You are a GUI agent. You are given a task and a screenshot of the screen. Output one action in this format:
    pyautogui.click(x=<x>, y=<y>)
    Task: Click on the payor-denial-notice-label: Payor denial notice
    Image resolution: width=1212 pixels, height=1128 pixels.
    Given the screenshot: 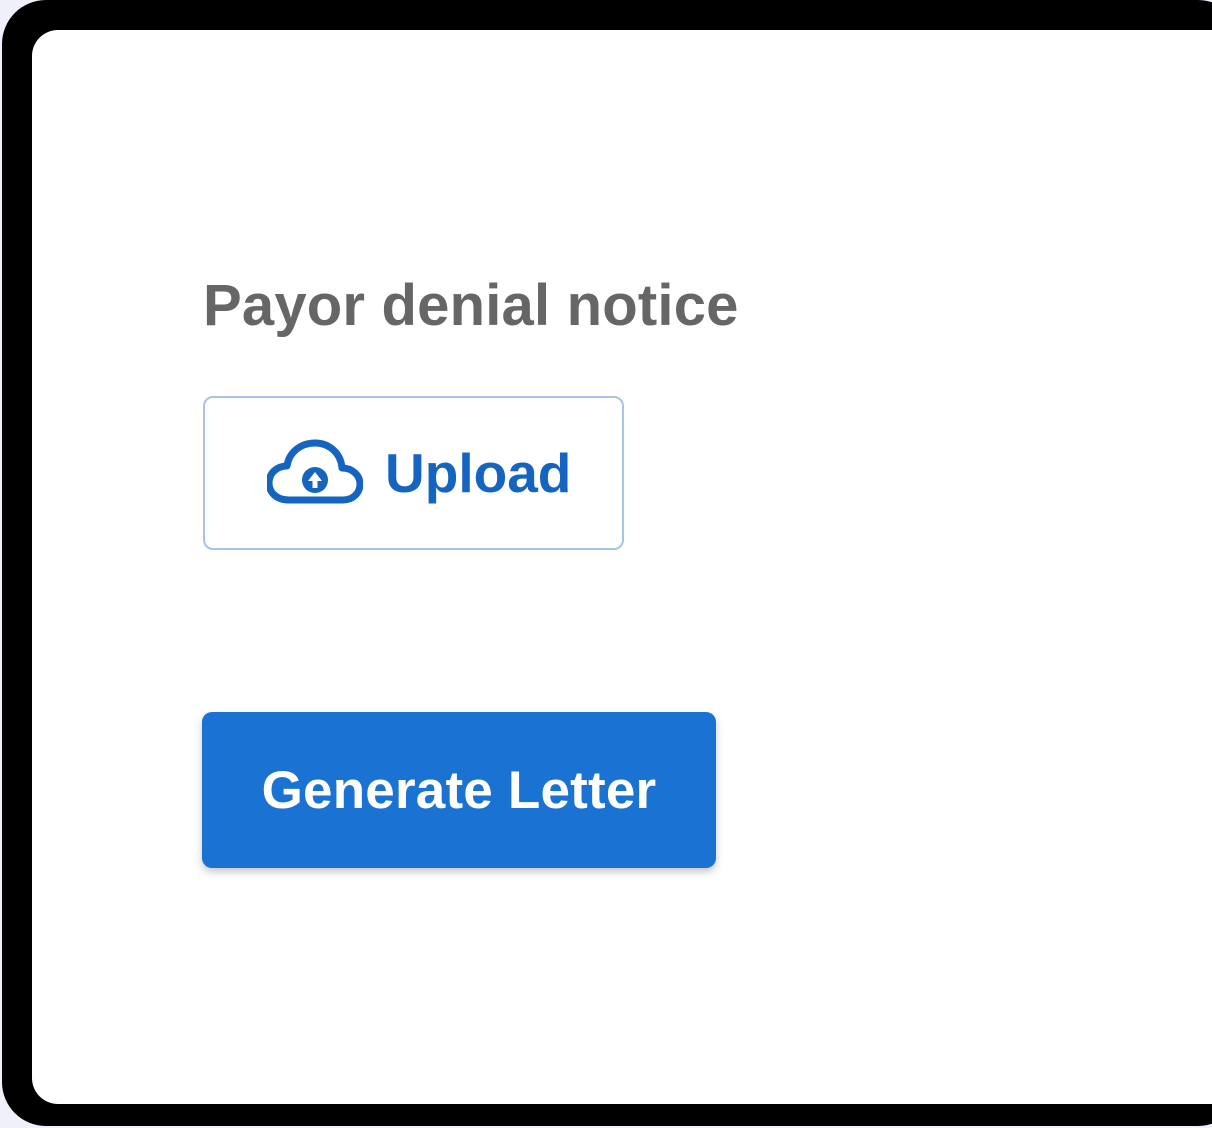 What is the action you would take?
    pyautogui.click(x=471, y=305)
    